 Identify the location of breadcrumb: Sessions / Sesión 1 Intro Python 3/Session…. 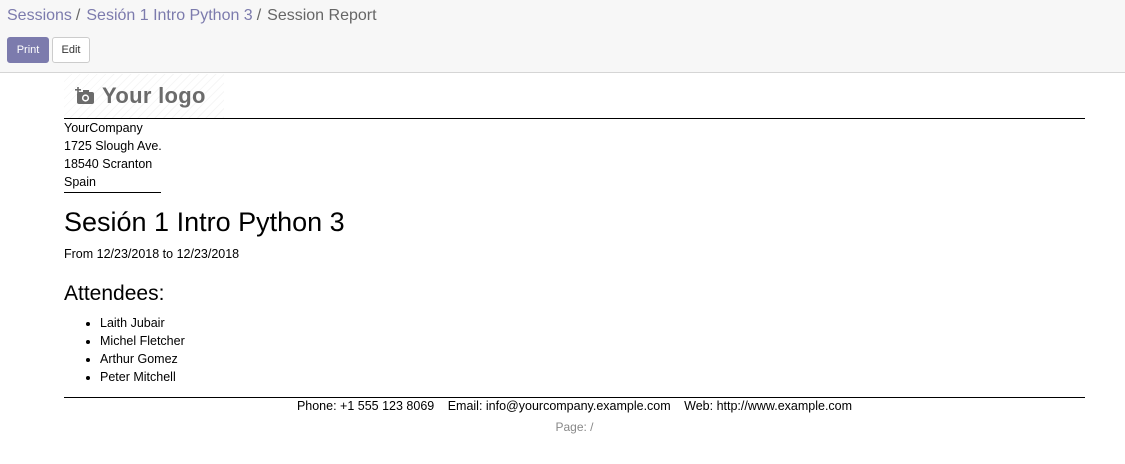
(192, 16).